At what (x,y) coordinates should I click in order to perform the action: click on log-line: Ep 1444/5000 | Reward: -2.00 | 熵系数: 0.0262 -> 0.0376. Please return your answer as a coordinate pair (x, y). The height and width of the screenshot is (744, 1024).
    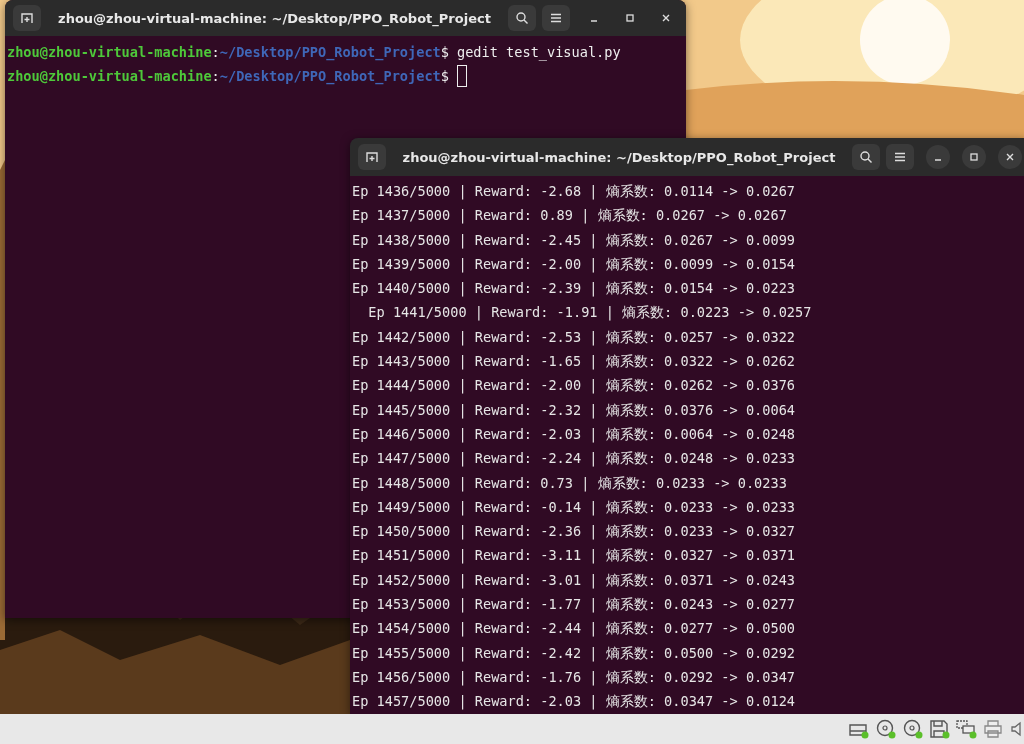
    Looking at the image, I should click on (574, 386).